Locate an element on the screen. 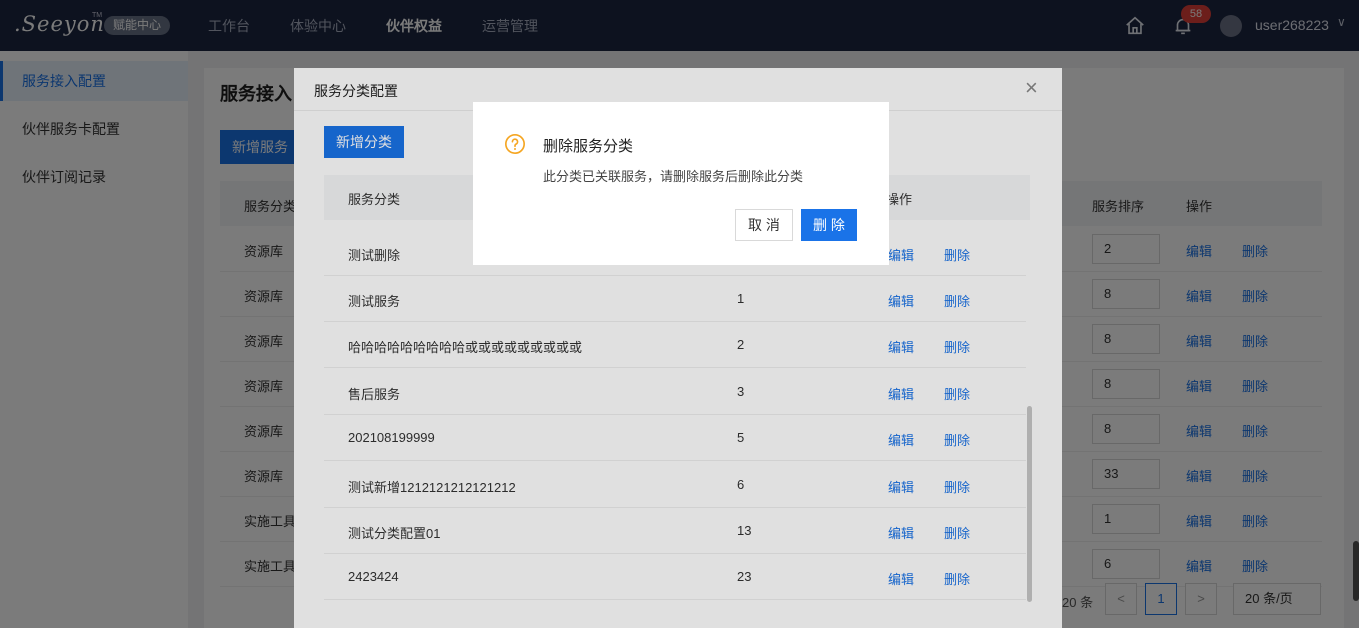 This screenshot has width=1359, height=628. delete-confirm-modal: 删除服务分类 此分类已关联服务，请删除服务后删除此分类 取 消 删 除 is located at coordinates (681, 183).